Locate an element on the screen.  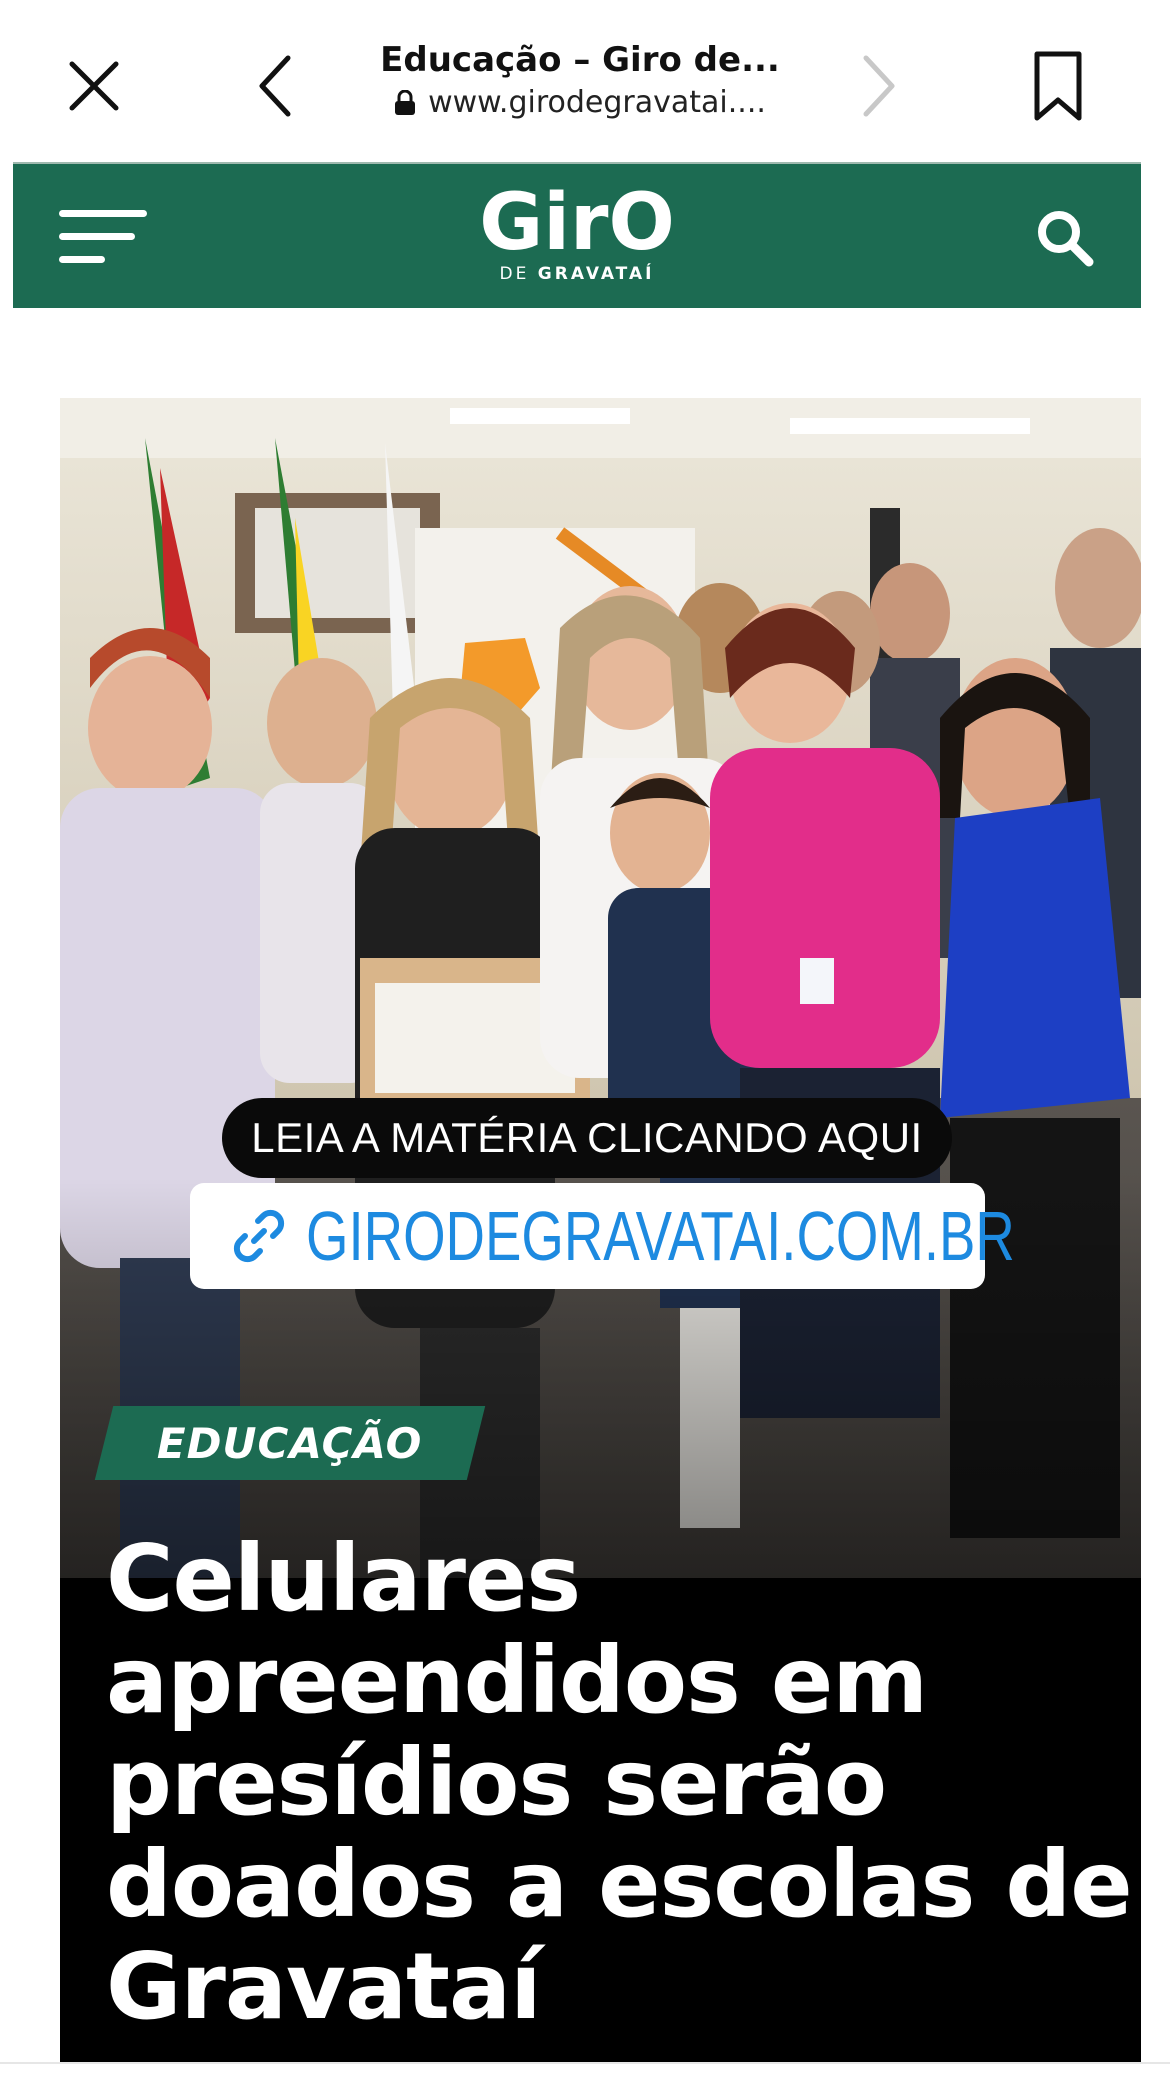
read-article-label: LEIA A MATÉRIA CLICANDO AQUI is located at coordinates (587, 1138).